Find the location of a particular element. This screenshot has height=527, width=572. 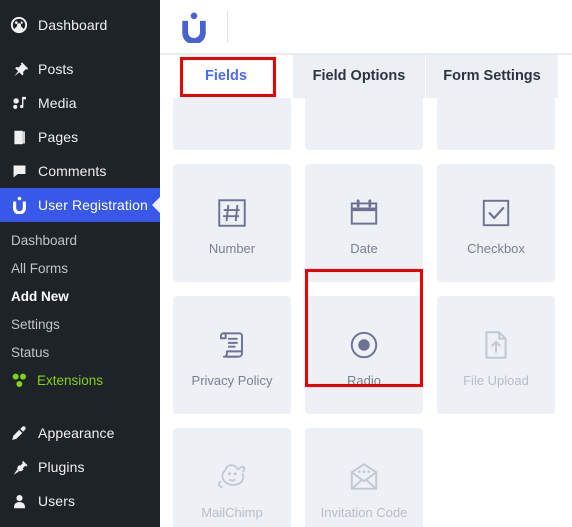

tab-label: Fields is located at coordinates (226, 76).